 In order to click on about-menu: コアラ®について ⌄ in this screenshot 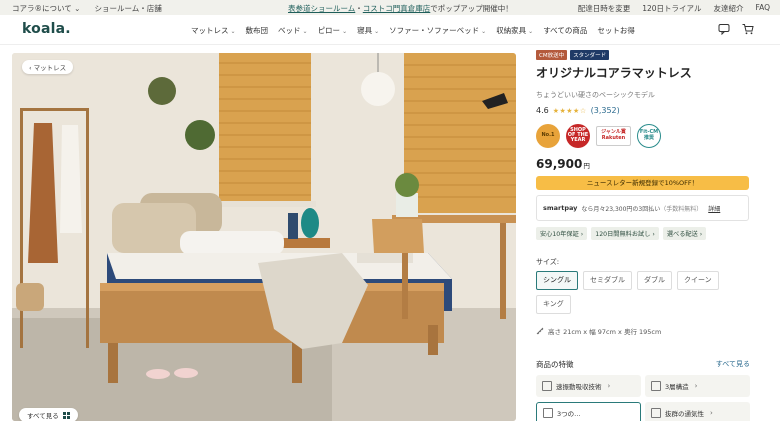, I will do `click(46, 8)`.